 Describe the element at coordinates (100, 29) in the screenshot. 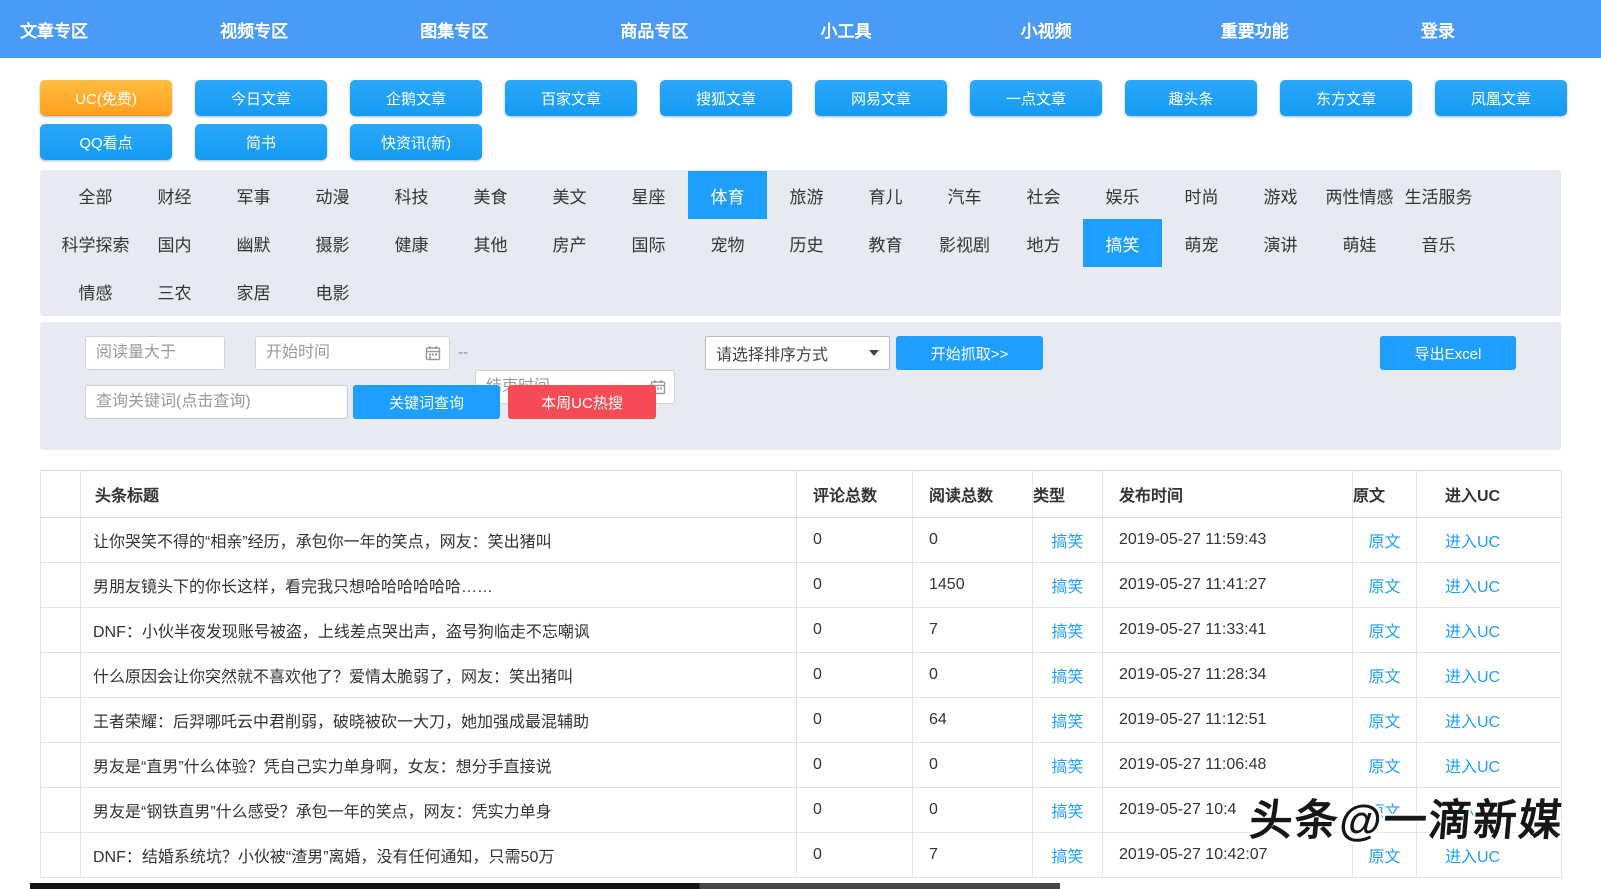

I see `nav-item: 文章专区` at that location.